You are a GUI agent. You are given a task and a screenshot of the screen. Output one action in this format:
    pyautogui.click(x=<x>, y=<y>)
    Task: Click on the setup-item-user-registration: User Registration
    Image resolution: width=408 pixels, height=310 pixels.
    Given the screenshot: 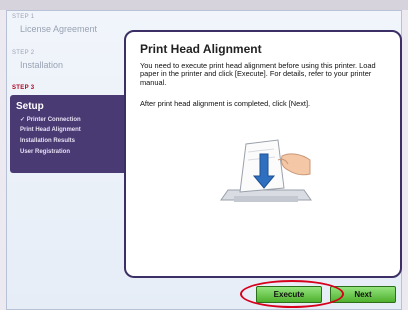 What is the action you would take?
    pyautogui.click(x=45, y=152)
    